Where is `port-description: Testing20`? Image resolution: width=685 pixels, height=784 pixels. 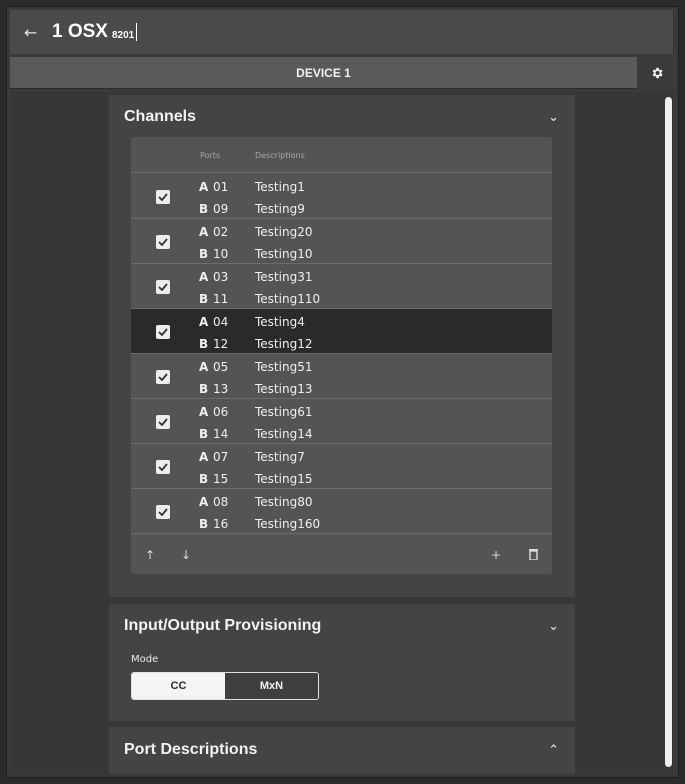
port-description: Testing20 is located at coordinates (284, 232).